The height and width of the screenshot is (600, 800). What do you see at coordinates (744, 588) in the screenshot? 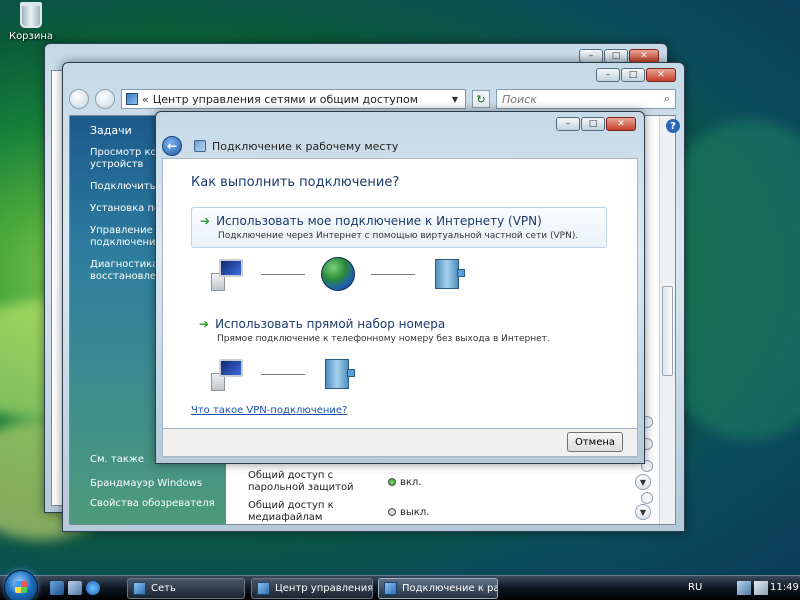
I see `network-tray-icon` at bounding box center [744, 588].